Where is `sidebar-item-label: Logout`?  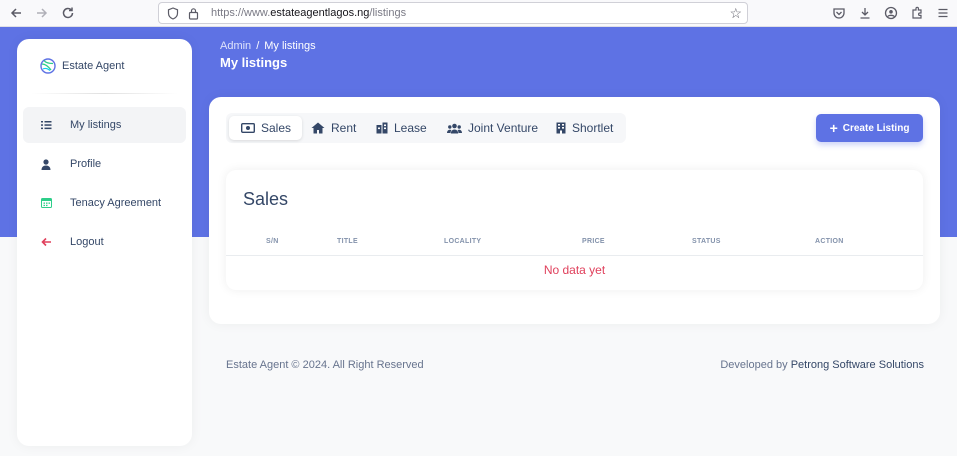 sidebar-item-label: Logout is located at coordinates (87, 242).